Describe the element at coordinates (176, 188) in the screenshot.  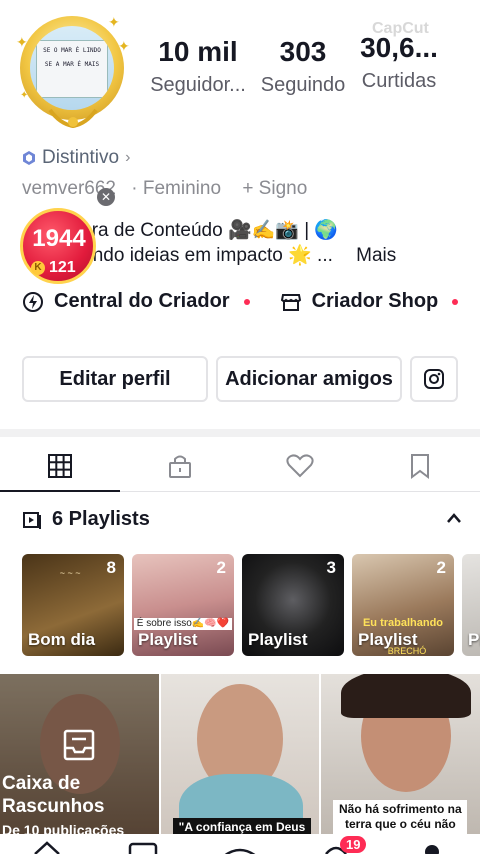
I see `gender-label: · Feminino` at that location.